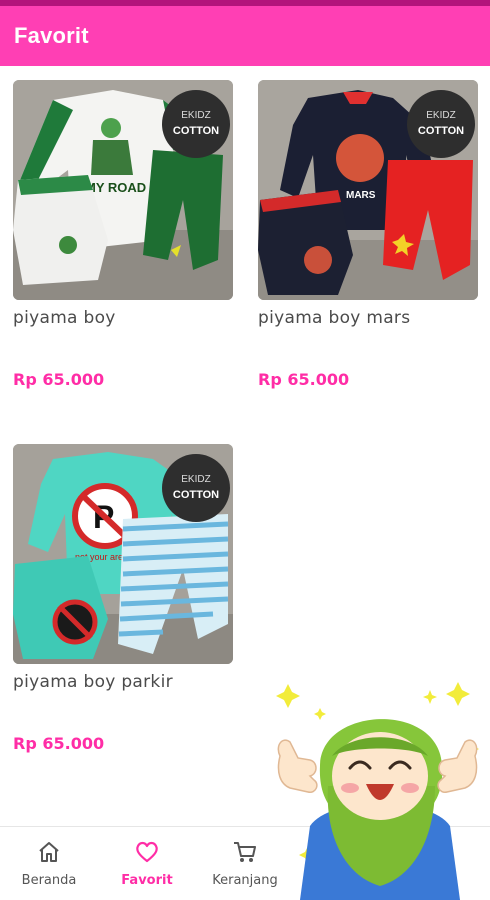 The width and height of the screenshot is (490, 900). What do you see at coordinates (441, 863) in the screenshot?
I see `nav-item-akun: Akun` at bounding box center [441, 863].